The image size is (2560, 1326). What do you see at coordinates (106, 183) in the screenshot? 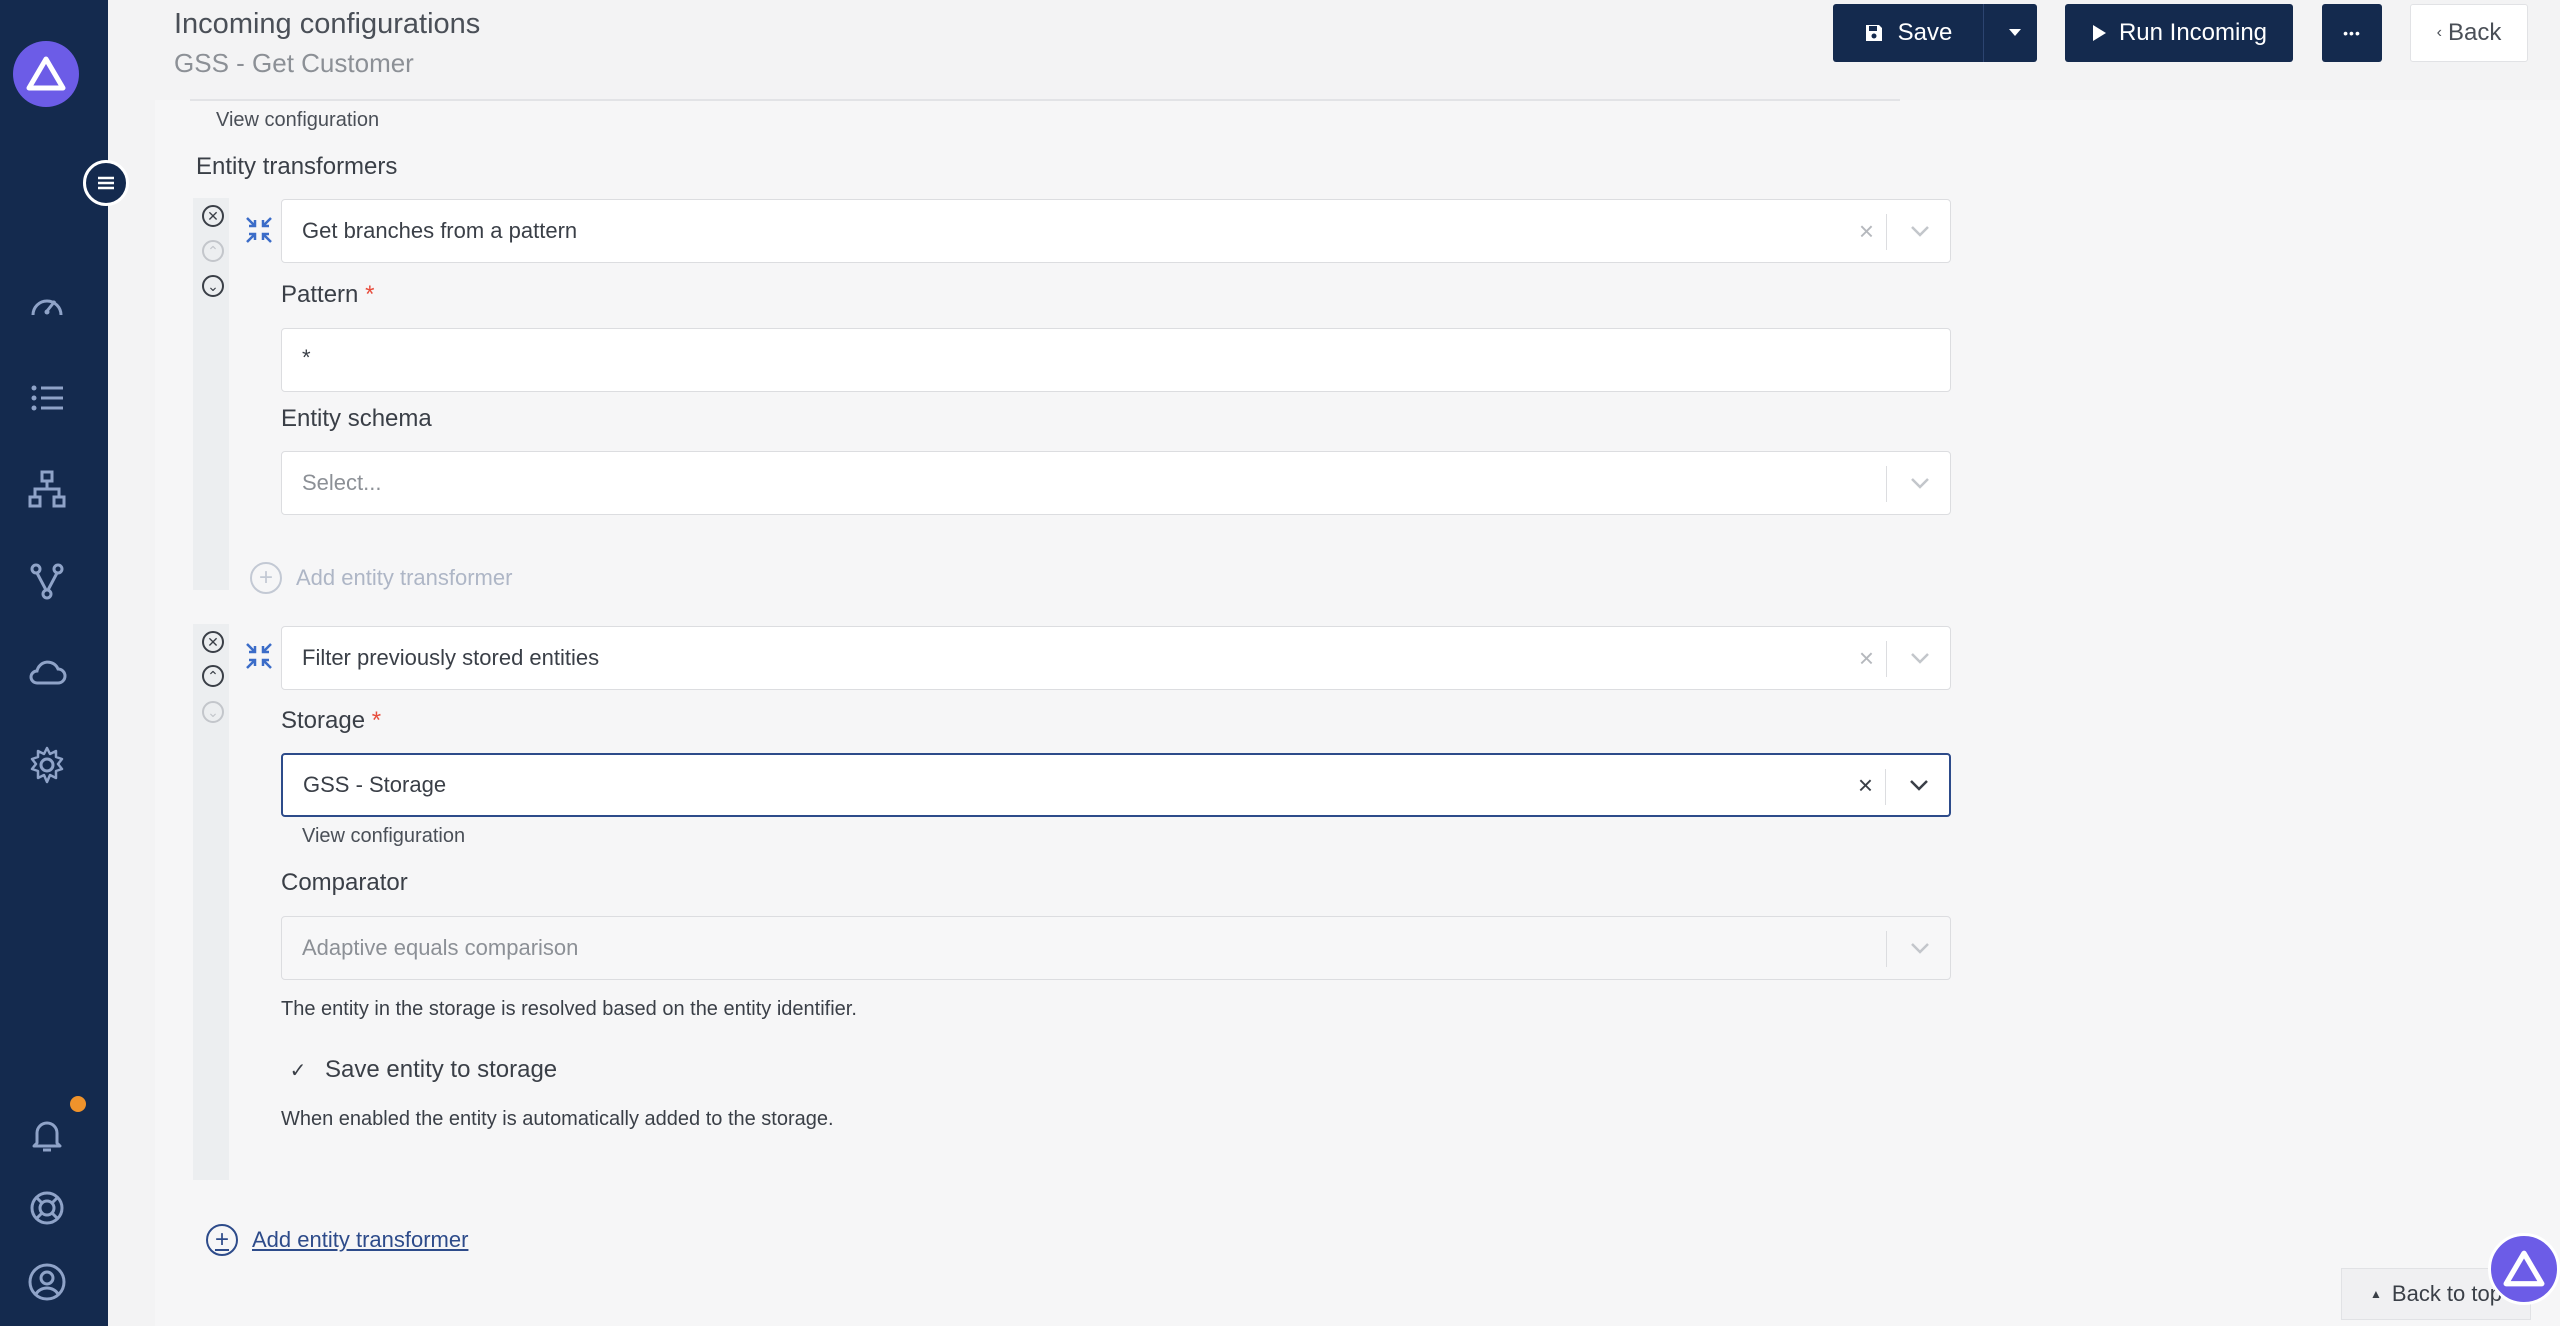
I see `sidebar-toggle-button` at bounding box center [106, 183].